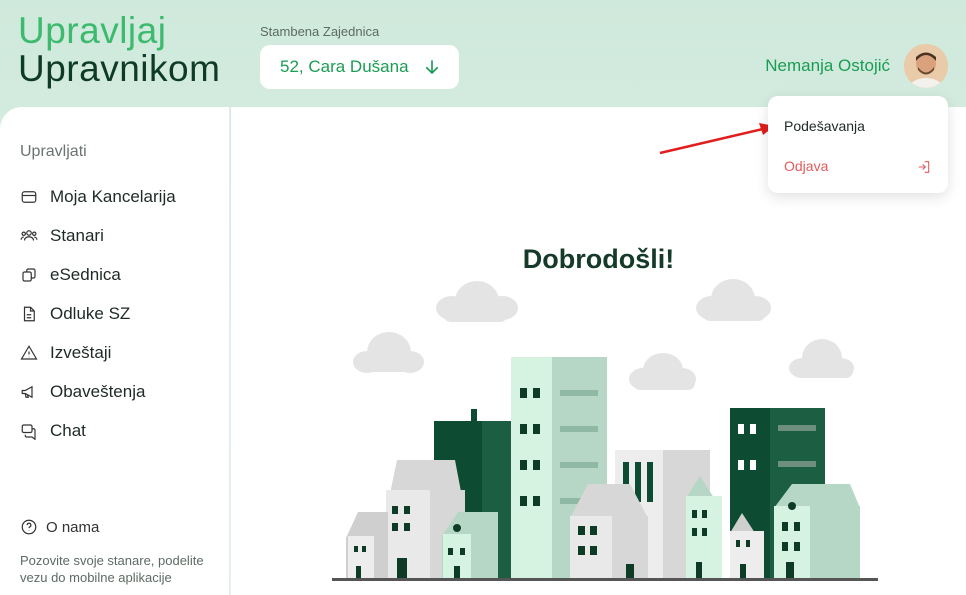  What do you see at coordinates (28, 431) in the screenshot?
I see `chat-icon` at bounding box center [28, 431].